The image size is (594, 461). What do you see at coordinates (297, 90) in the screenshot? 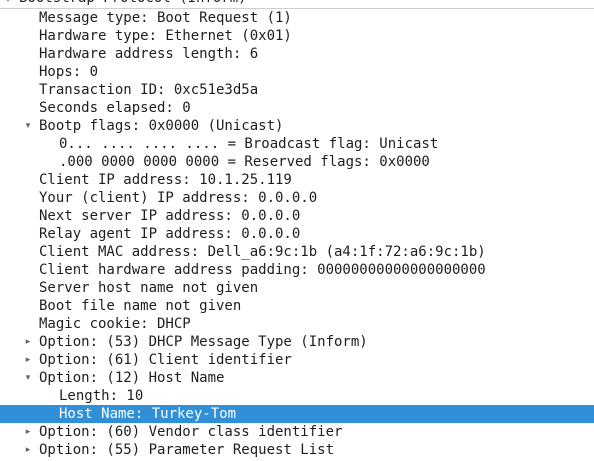
I see `tree-row-transaction-id: Transaction ID: 0xc51e3d5a` at bounding box center [297, 90].